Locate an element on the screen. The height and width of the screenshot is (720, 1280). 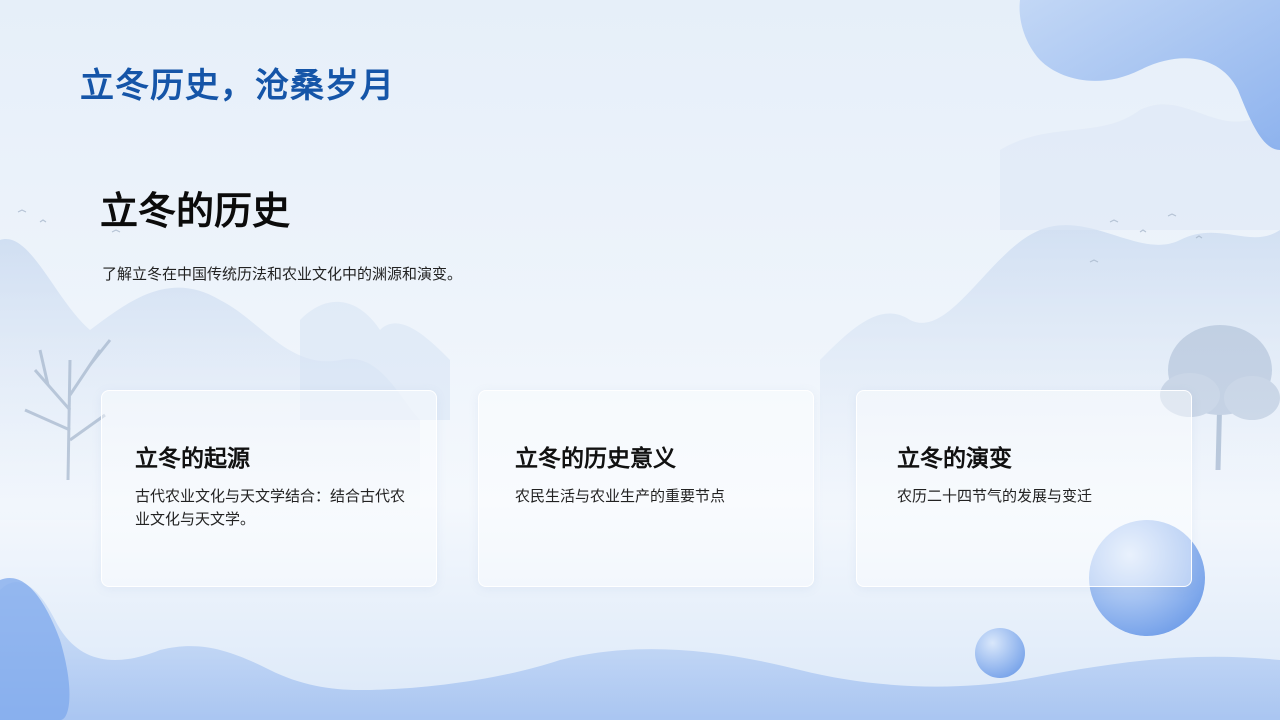
card-historical-significance: 立冬的历史意义 农民生活与农业生产的重要节点 is located at coordinates (646, 488).